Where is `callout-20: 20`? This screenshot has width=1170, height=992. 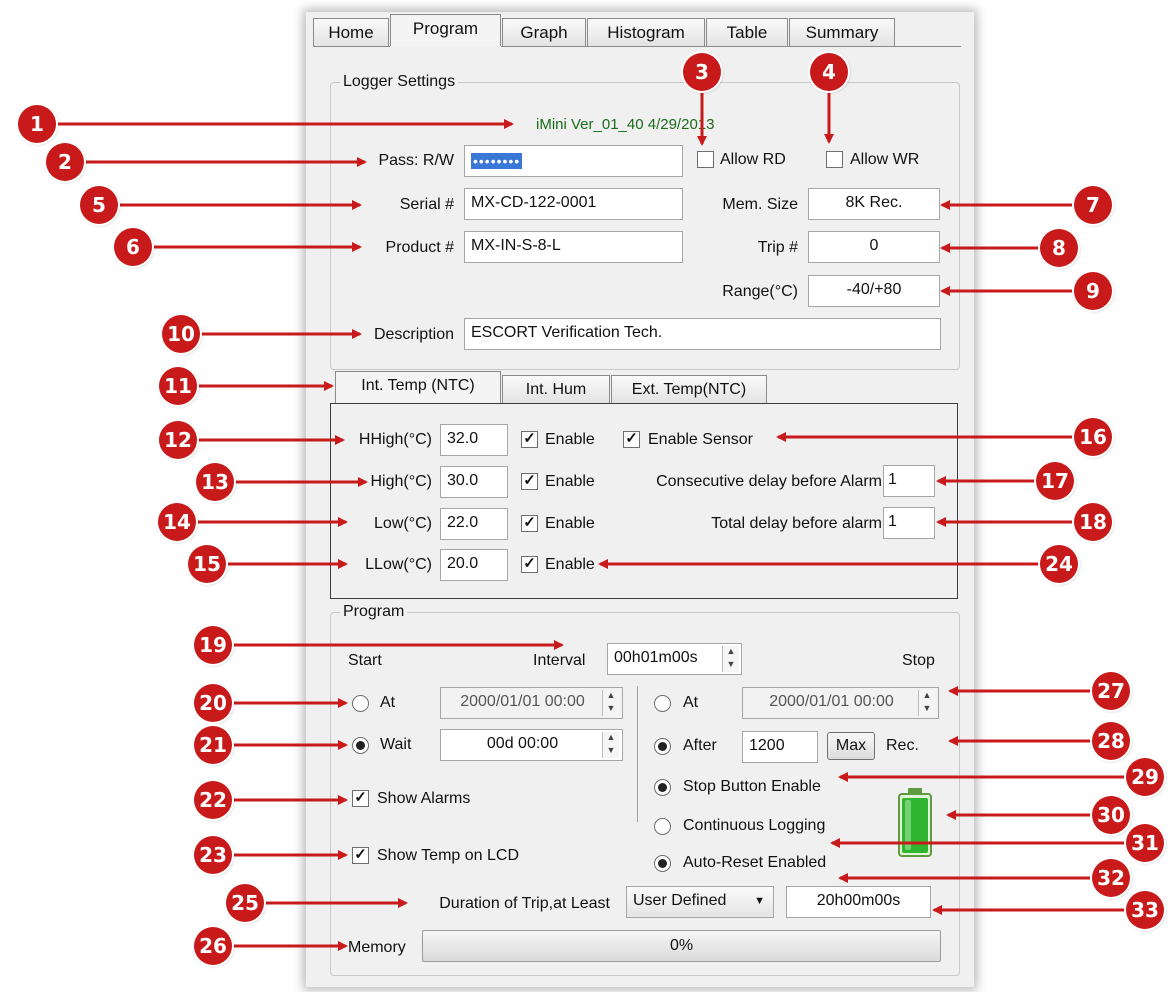
callout-20: 20 is located at coordinates (213, 703).